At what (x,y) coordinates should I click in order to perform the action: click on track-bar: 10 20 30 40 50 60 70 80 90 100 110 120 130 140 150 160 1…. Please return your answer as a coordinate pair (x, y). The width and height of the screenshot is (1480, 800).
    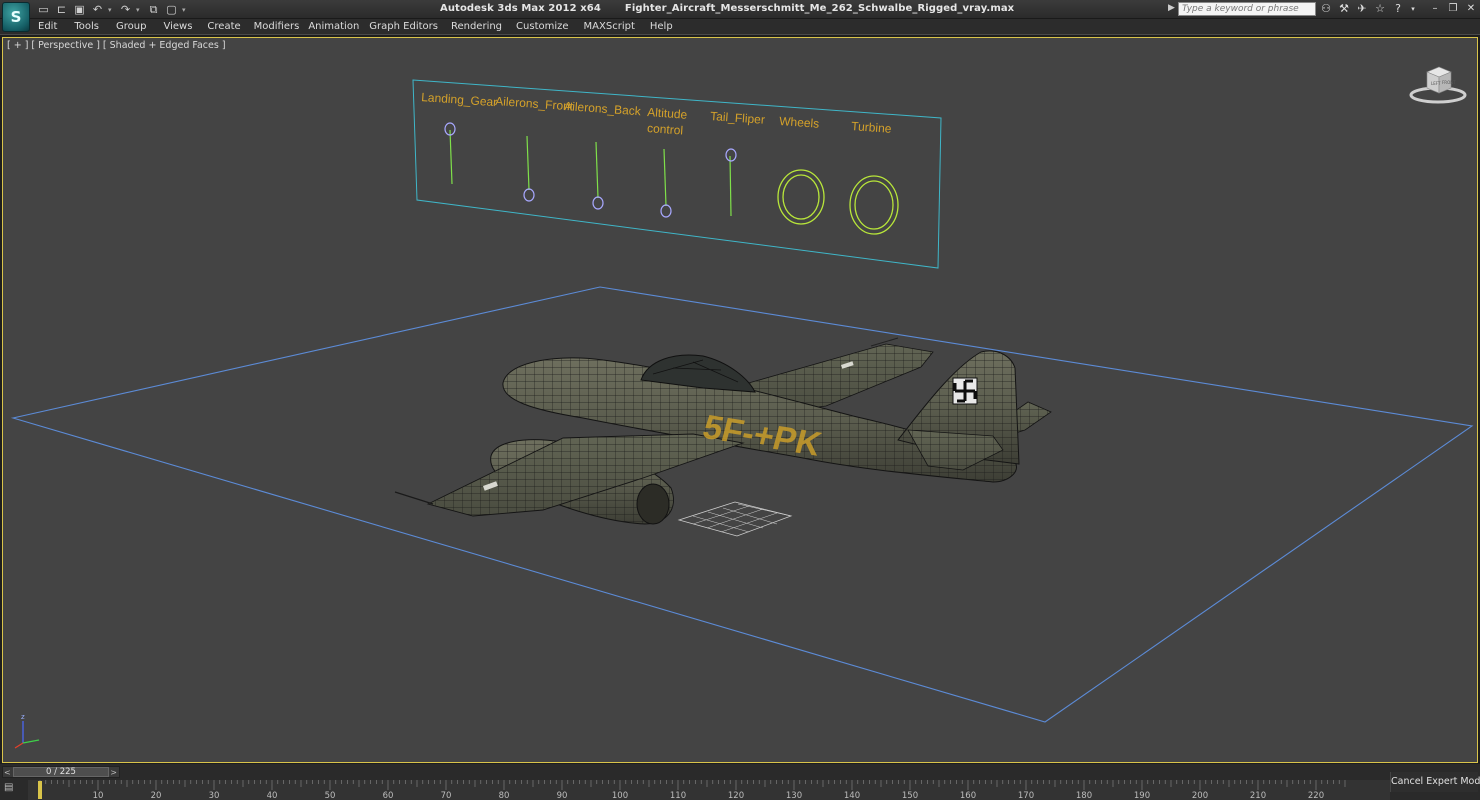
    Looking at the image, I should click on (695, 790).